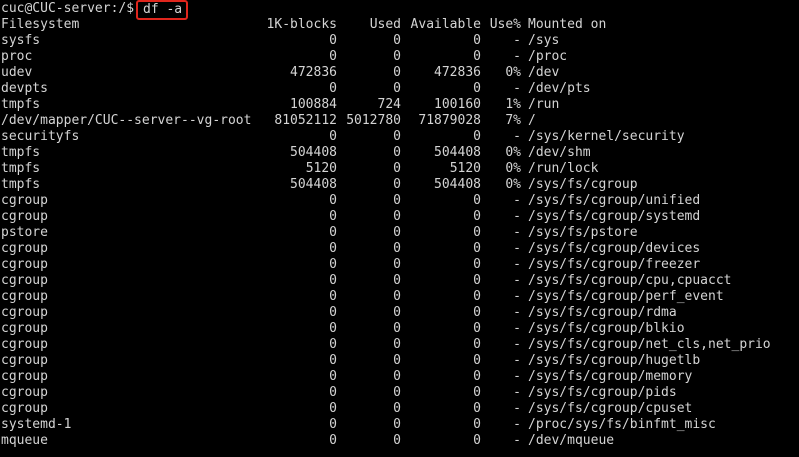  What do you see at coordinates (544, 72) in the screenshot?
I see `cell-mounted-on: /dev` at bounding box center [544, 72].